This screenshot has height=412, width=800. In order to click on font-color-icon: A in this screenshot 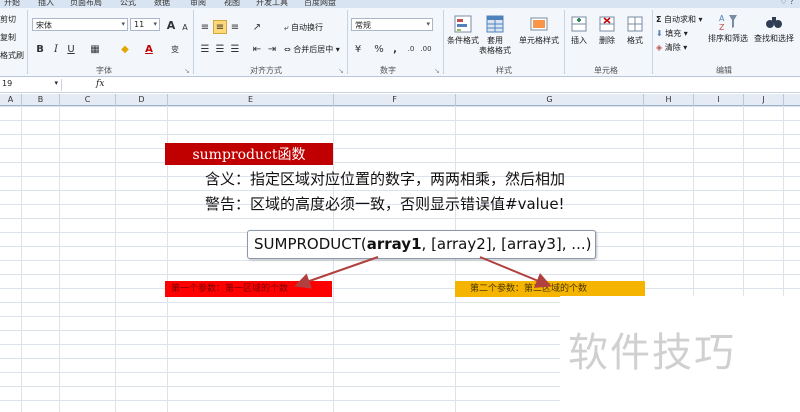, I will do `click(149, 49)`.